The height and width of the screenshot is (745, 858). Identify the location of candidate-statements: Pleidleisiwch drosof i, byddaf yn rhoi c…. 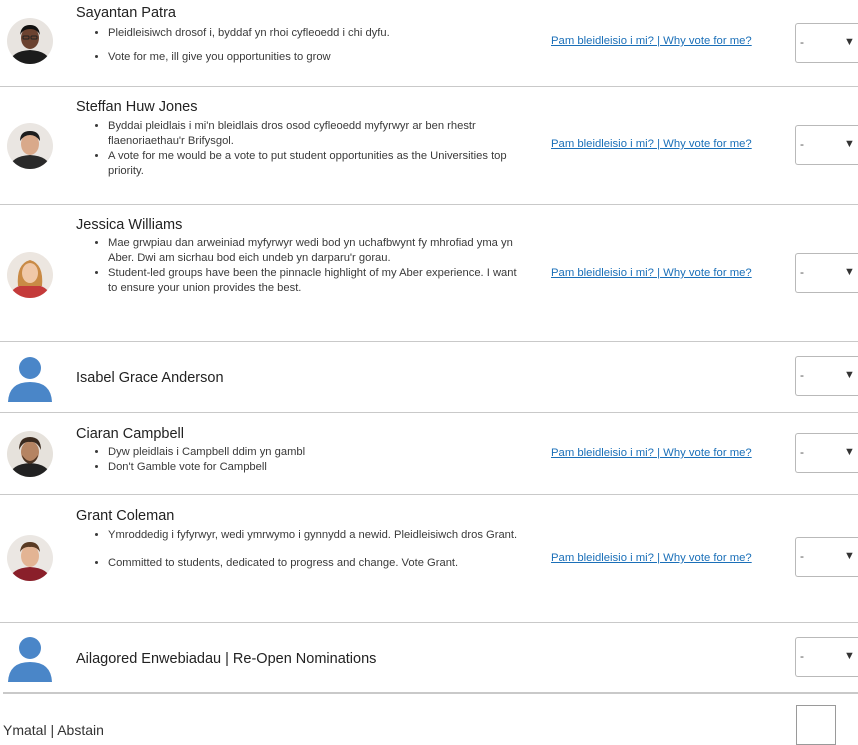
(309, 45).